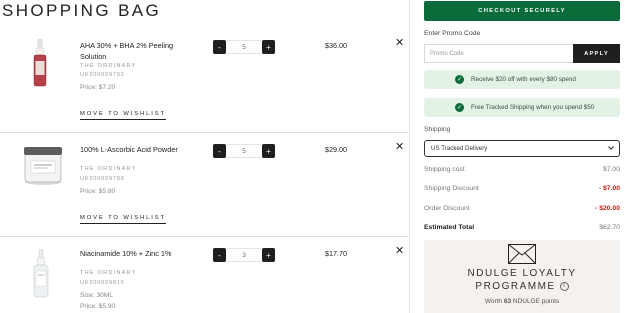  What do you see at coordinates (498, 53) in the screenshot?
I see `promo-code-input: Promo Code` at bounding box center [498, 53].